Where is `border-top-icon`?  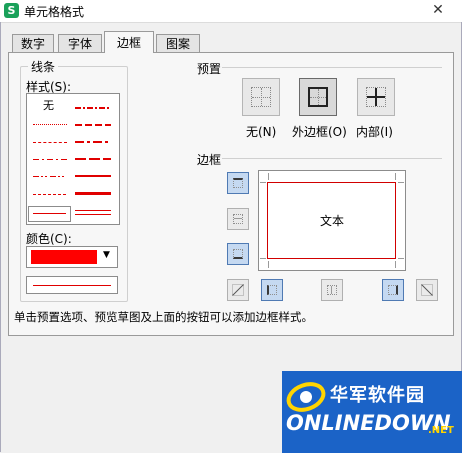 border-top-icon is located at coordinates (238, 183).